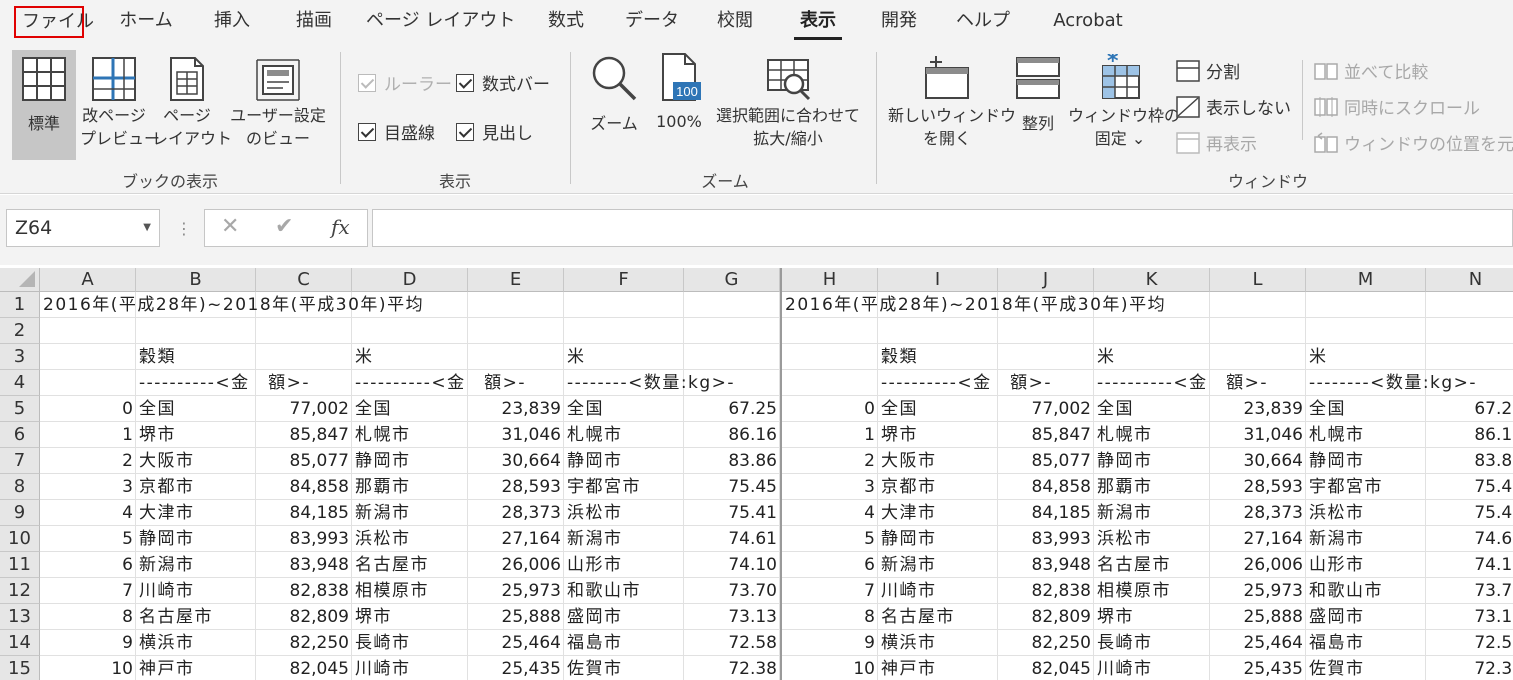 Image resolution: width=1513 pixels, height=680 pixels. I want to click on cell-value: 86.16, so click(1469, 435).